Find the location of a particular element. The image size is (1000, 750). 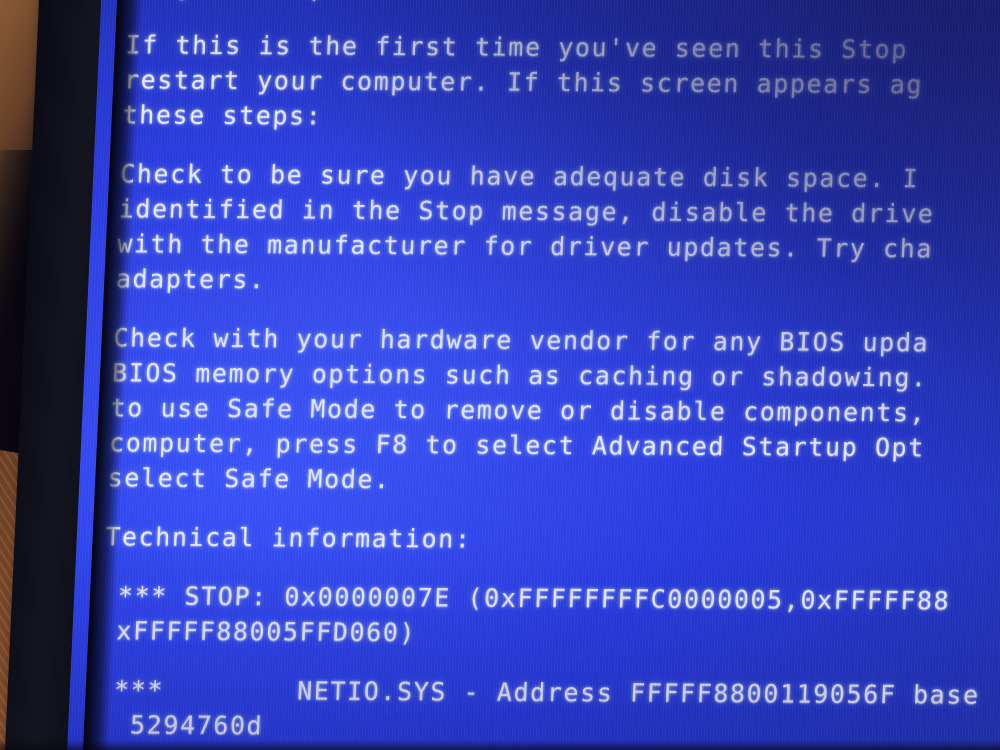

photo-bottom-edge is located at coordinates (500, 745).